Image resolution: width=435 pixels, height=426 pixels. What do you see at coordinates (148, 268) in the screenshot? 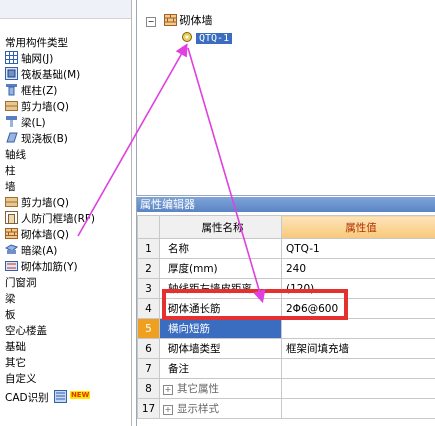
I see `row-number: 2` at bounding box center [148, 268].